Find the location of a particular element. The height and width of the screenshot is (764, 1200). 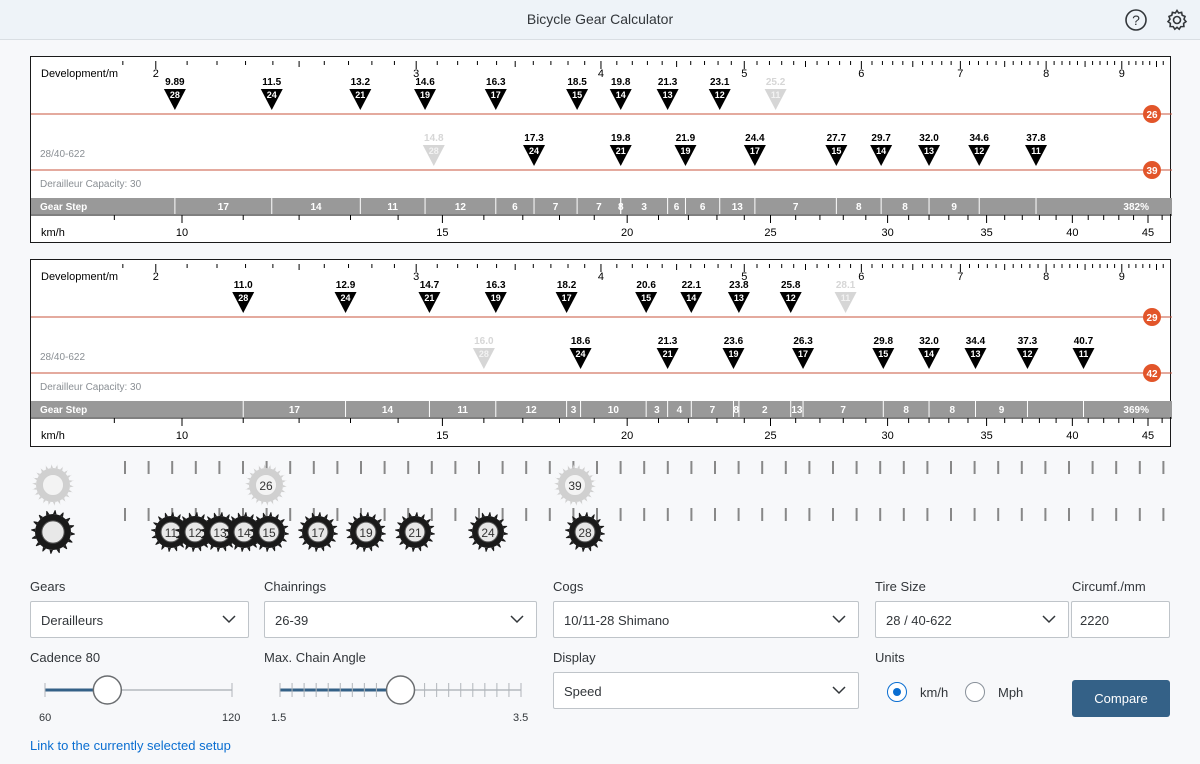

gear-speed-label: 29.8 is located at coordinates (884, 341).